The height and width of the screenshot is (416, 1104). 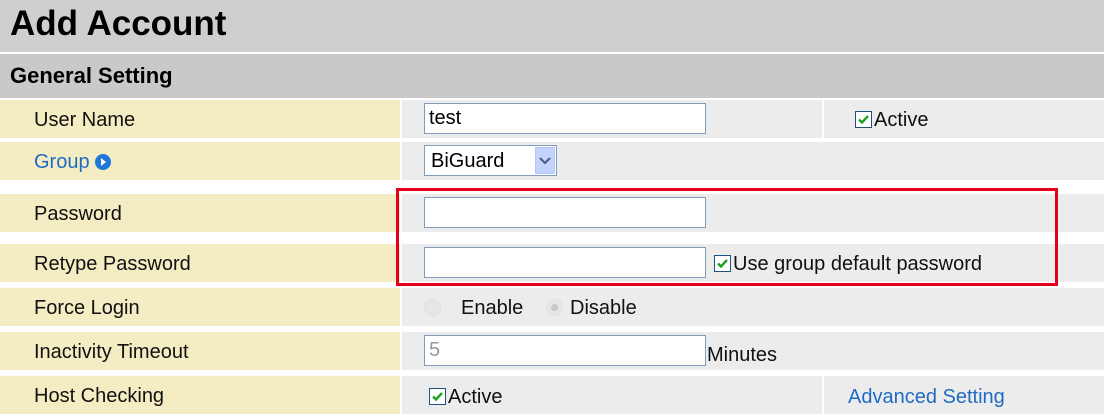 What do you see at coordinates (565, 212) in the screenshot?
I see `password-input` at bounding box center [565, 212].